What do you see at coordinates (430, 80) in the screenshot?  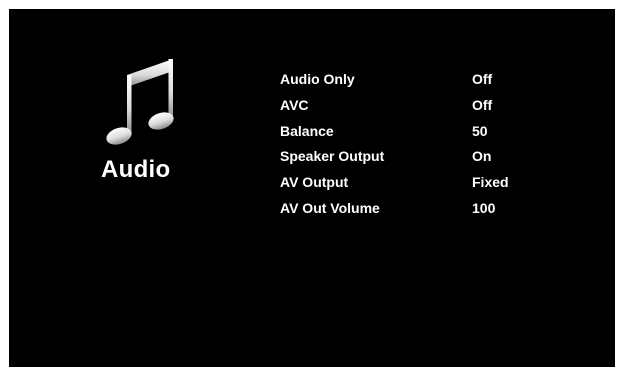 I see `menu-item-audio-only: Audio Only Off` at bounding box center [430, 80].